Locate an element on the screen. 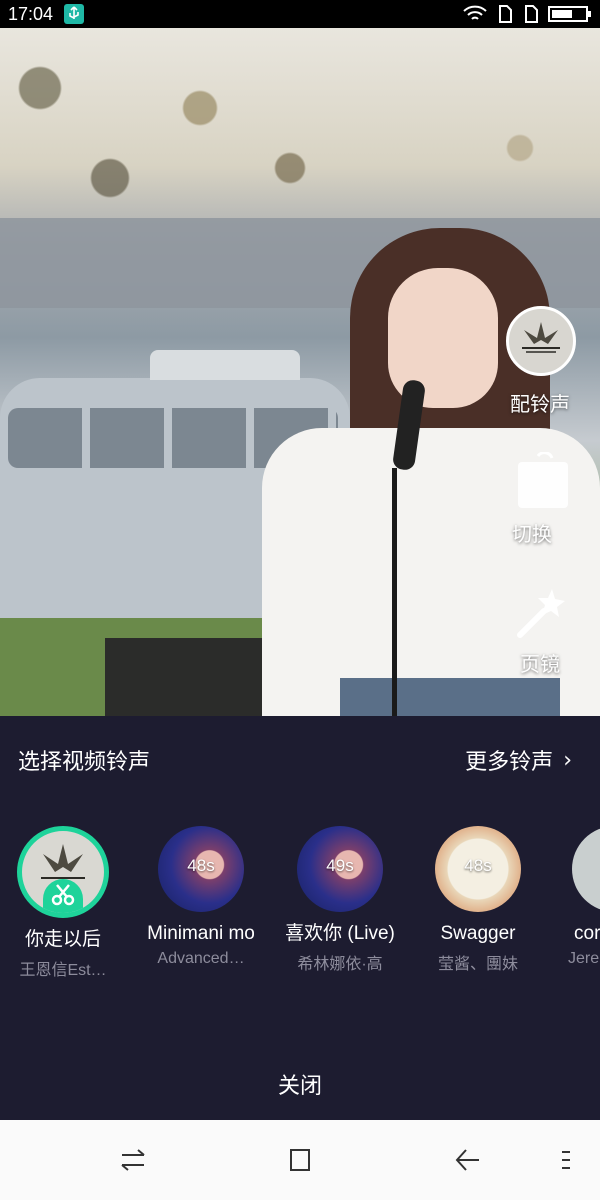 The width and height of the screenshot is (600, 1200). status-time: 17:04 is located at coordinates (31, 14).